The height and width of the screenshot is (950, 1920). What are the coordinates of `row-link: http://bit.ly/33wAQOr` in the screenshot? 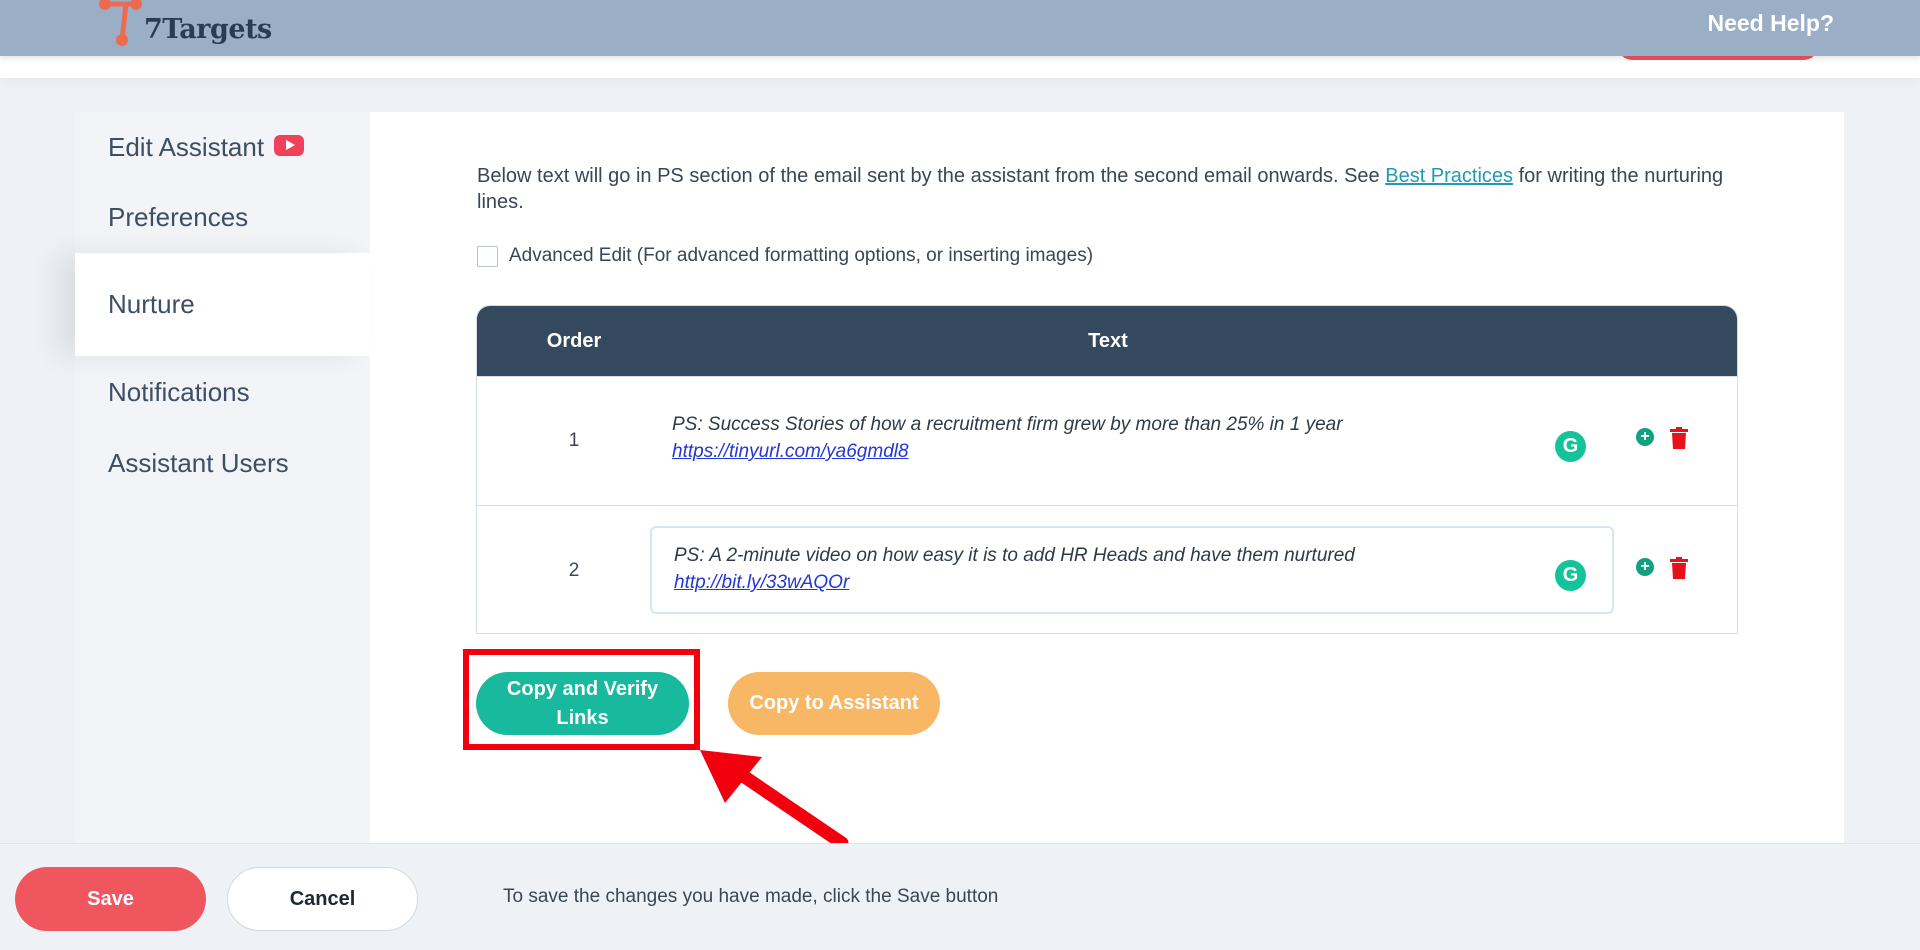 It's located at (761, 582).